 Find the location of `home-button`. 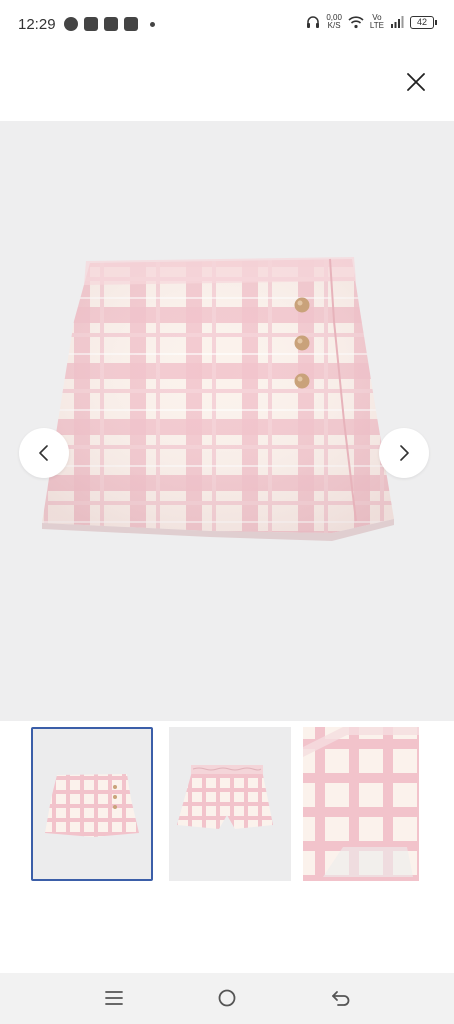

home-button is located at coordinates (227, 998).